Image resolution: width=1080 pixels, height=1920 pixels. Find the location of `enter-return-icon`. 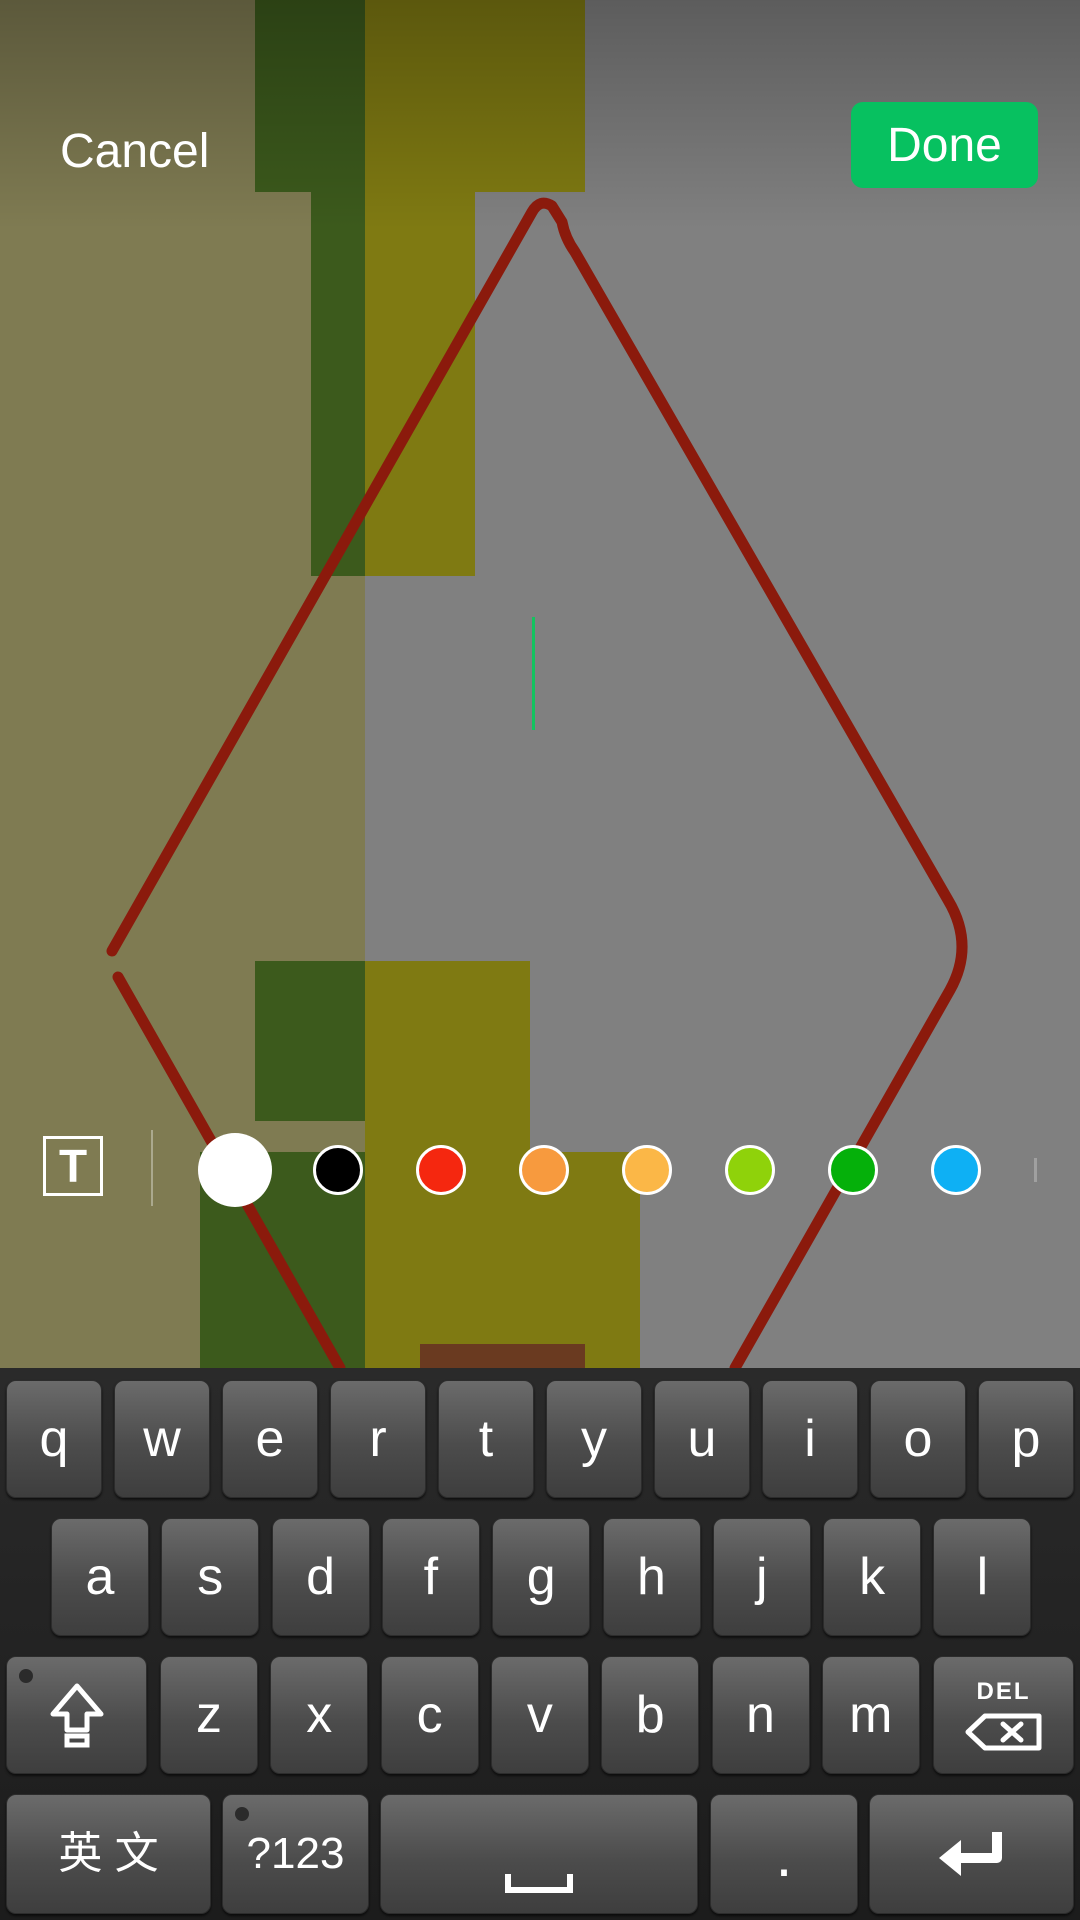

enter-return-icon is located at coordinates (970, 1854).